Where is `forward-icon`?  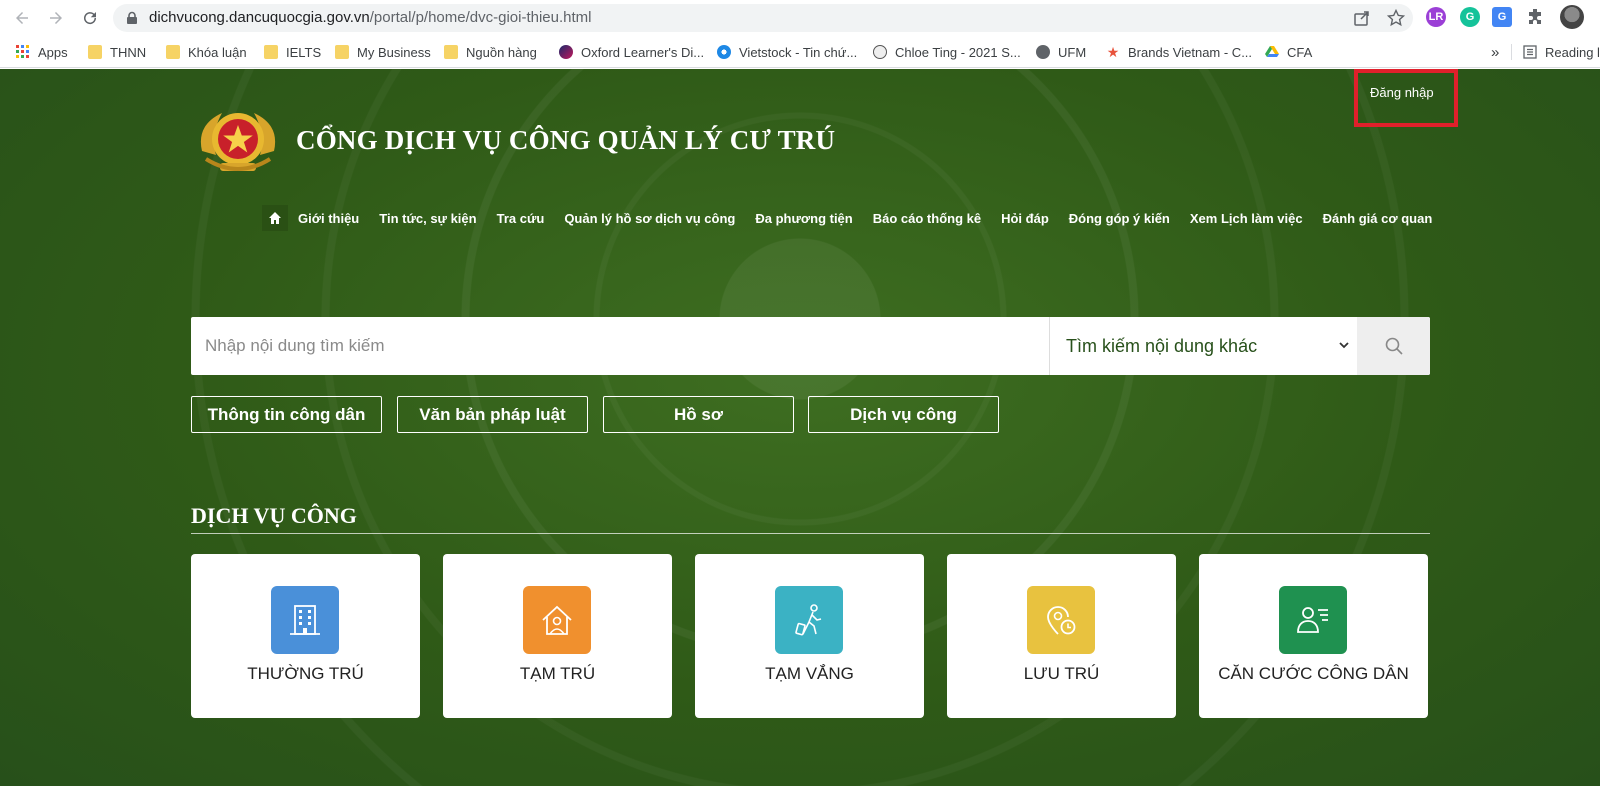
forward-icon is located at coordinates (56, 18).